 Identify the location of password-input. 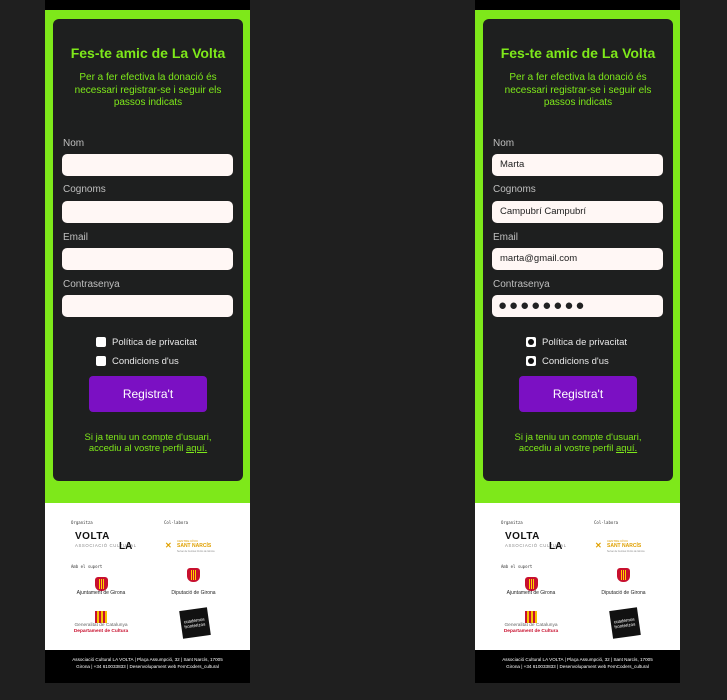
(147, 306).